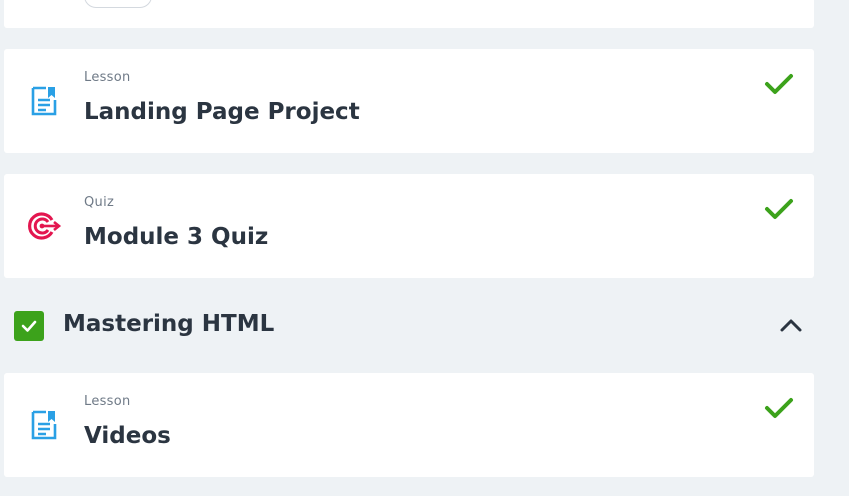 This screenshot has width=849, height=496. Describe the element at coordinates (409, 325) in the screenshot. I see `section-header: Mastering HTML` at that location.